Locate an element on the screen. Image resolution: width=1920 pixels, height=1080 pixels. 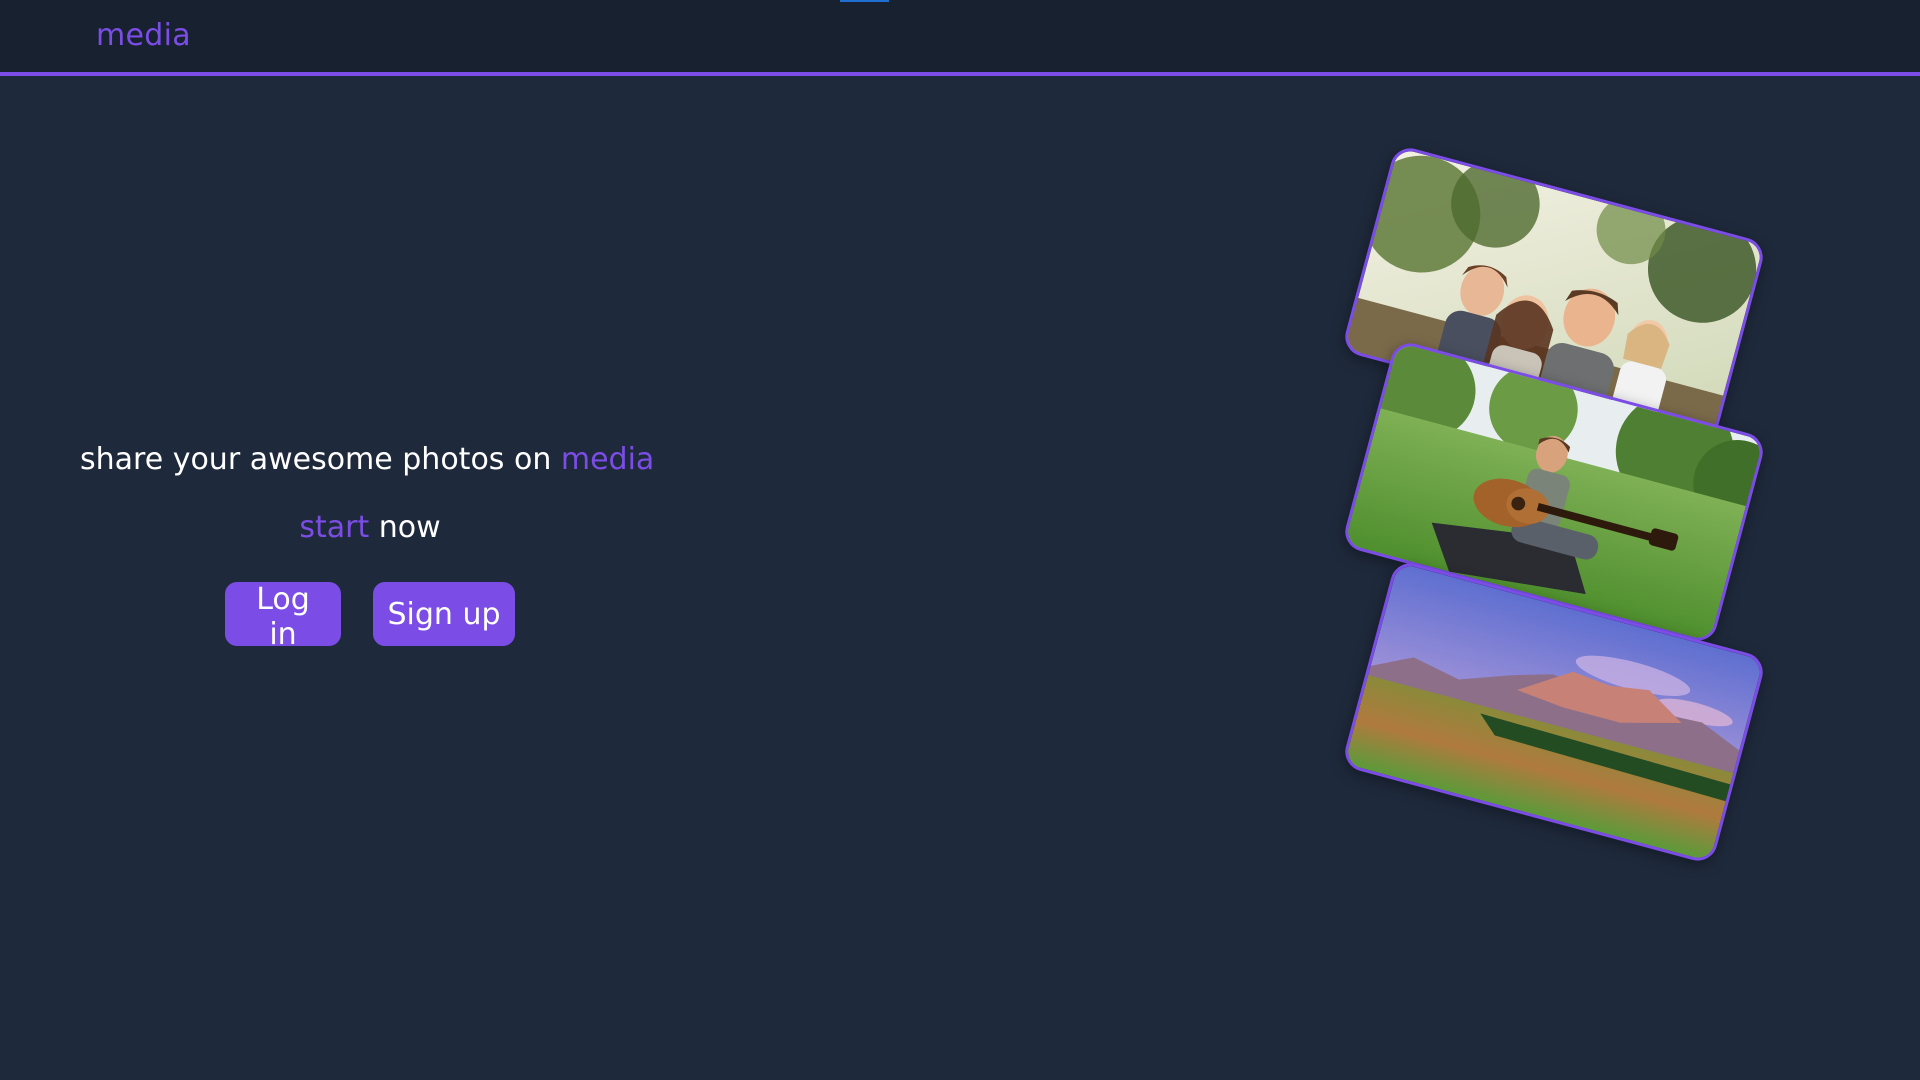
tagline-text: share your awesome photos on is located at coordinates (320, 459).